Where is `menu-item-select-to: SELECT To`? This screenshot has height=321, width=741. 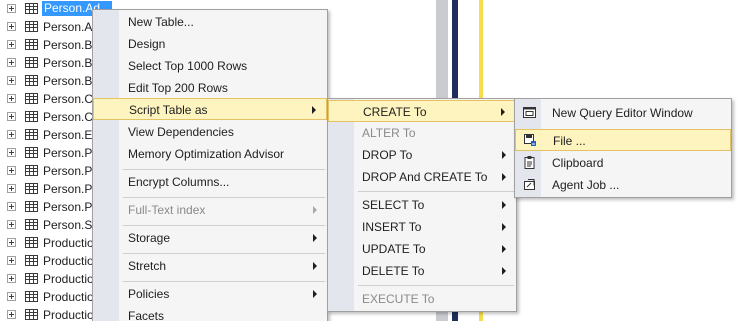 menu-item-select-to: SELECT To is located at coordinates (422, 205).